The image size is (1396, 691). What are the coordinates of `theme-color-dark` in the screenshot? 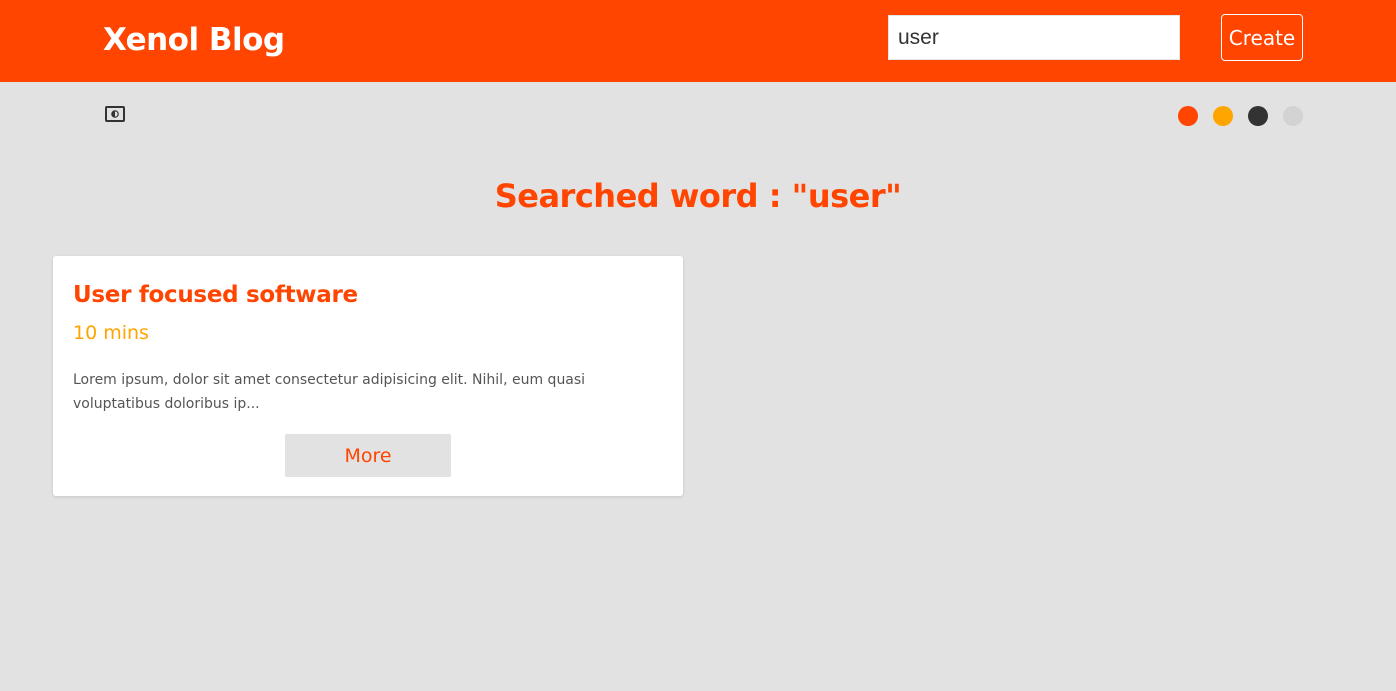 It's located at (1258, 116).